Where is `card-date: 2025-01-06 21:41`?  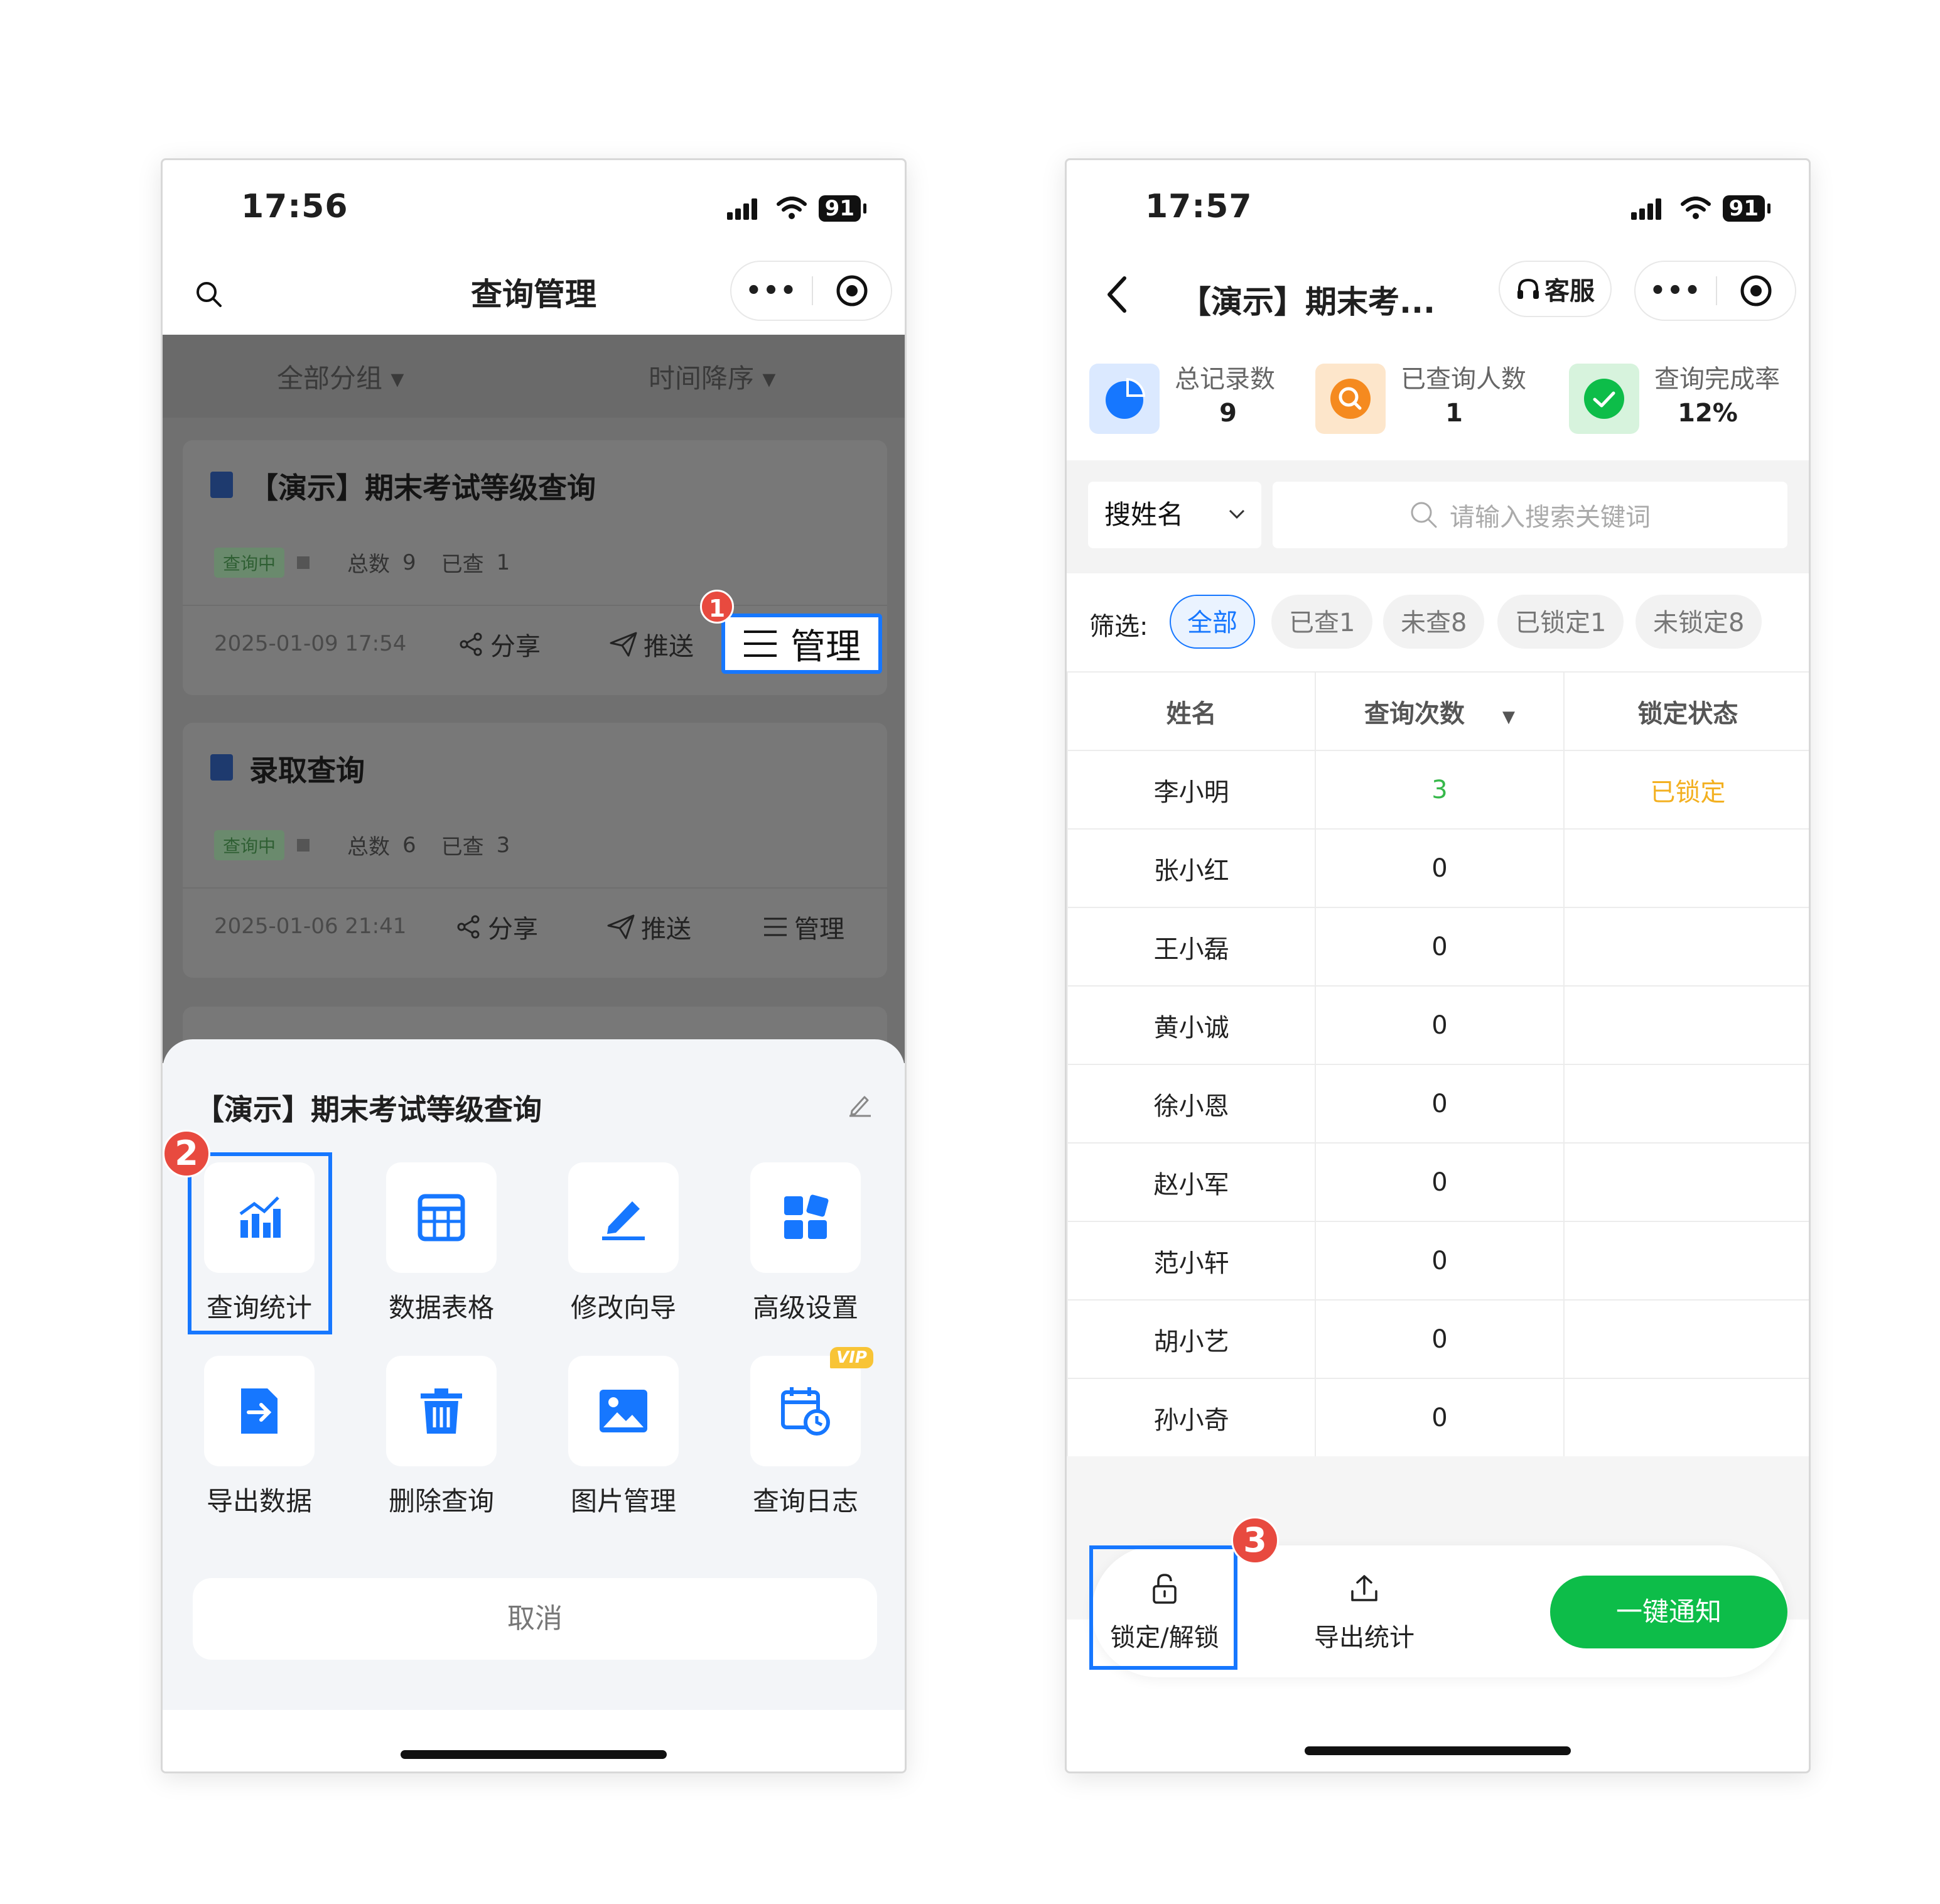 card-date: 2025-01-06 21:41 is located at coordinates (310, 926).